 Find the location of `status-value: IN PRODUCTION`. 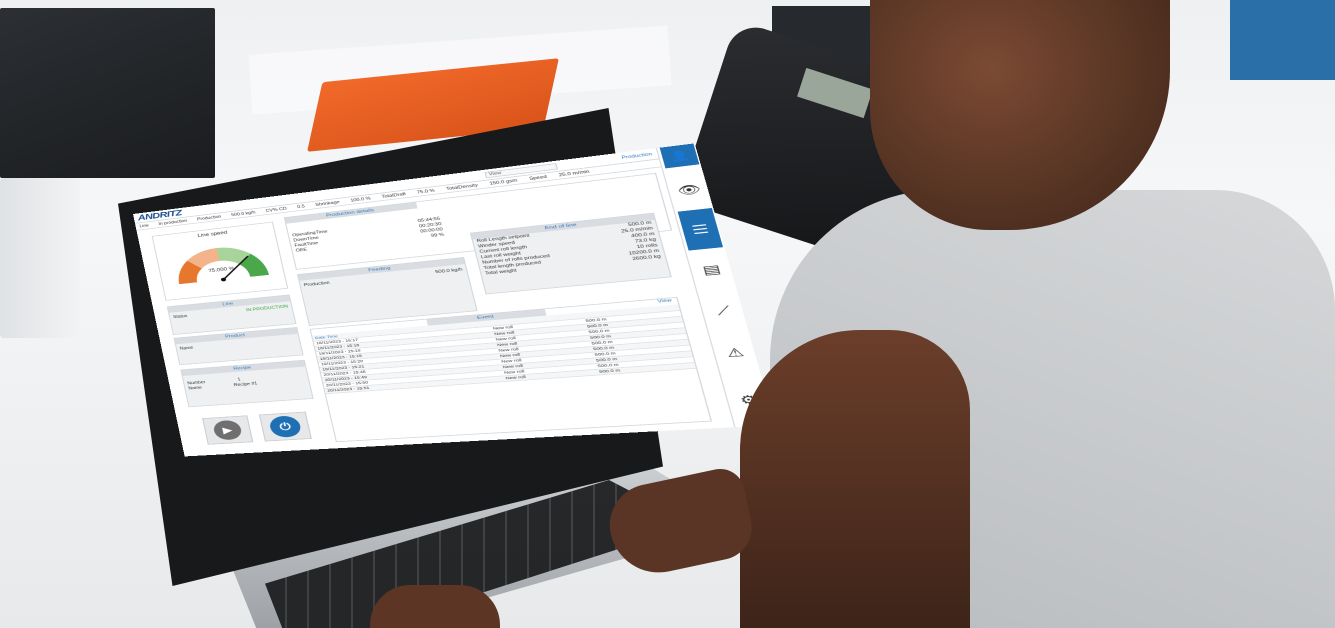

status-value: IN PRODUCTION is located at coordinates (267, 308).